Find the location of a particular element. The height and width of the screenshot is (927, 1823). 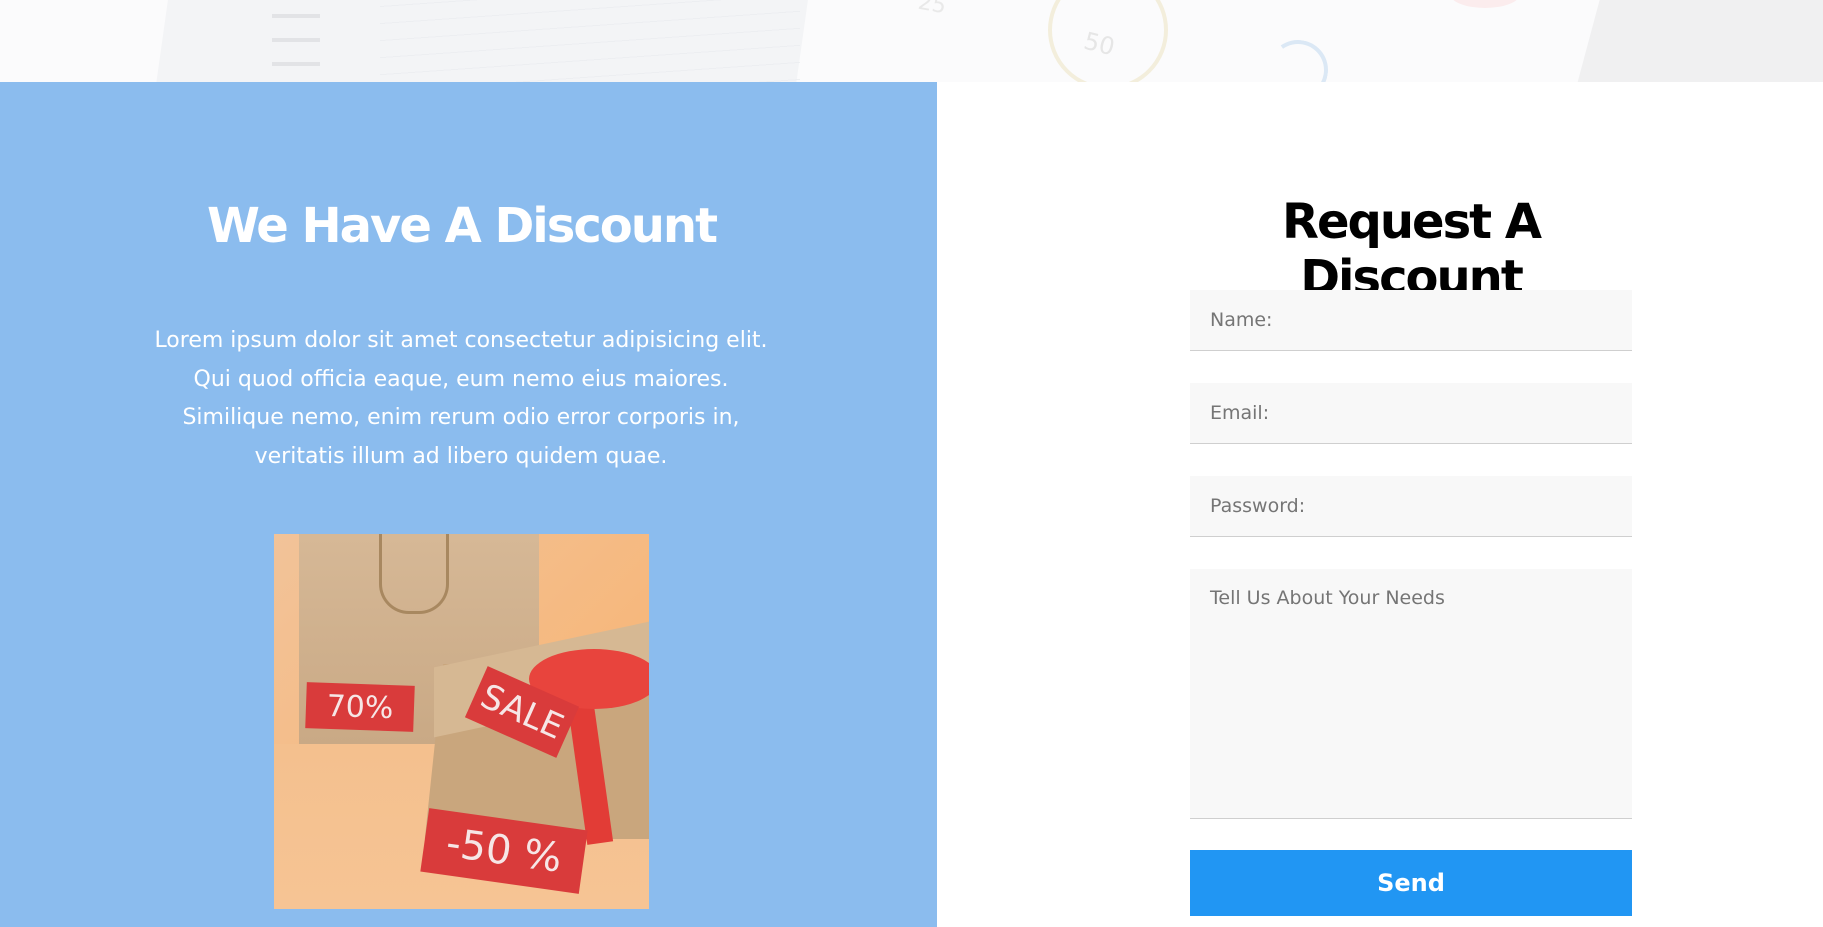

password-input is located at coordinates (1411, 506).